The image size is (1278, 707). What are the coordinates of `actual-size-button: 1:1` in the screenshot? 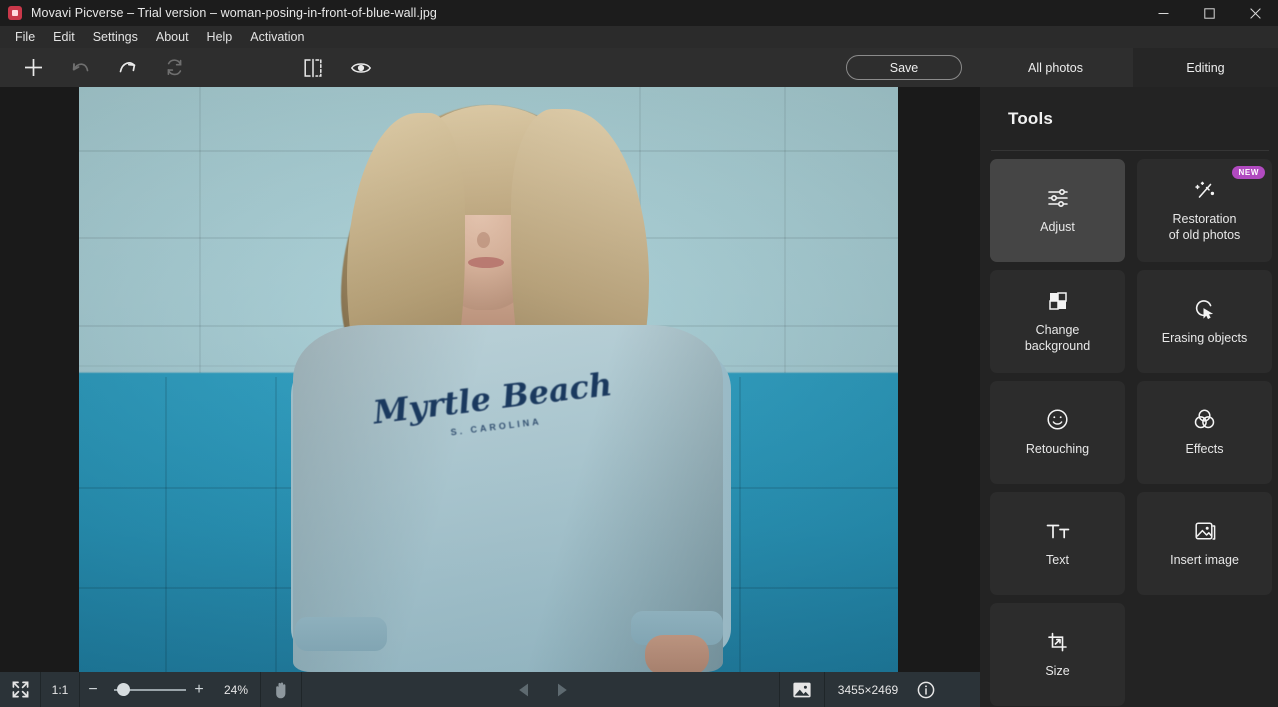 It's located at (60, 689).